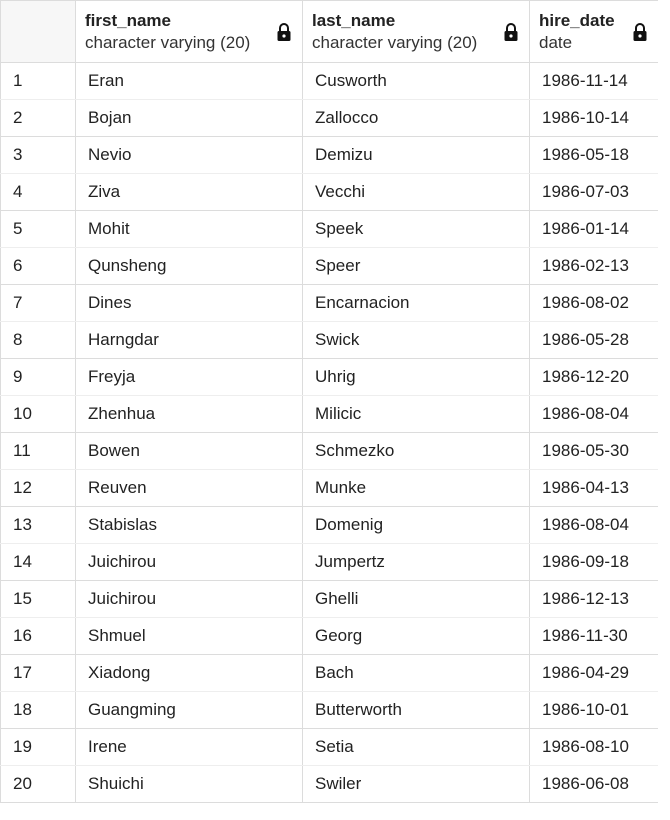 The image size is (670, 820). I want to click on table-row: 1 Eran Cusworth 1986-11-14, so click(329, 81).